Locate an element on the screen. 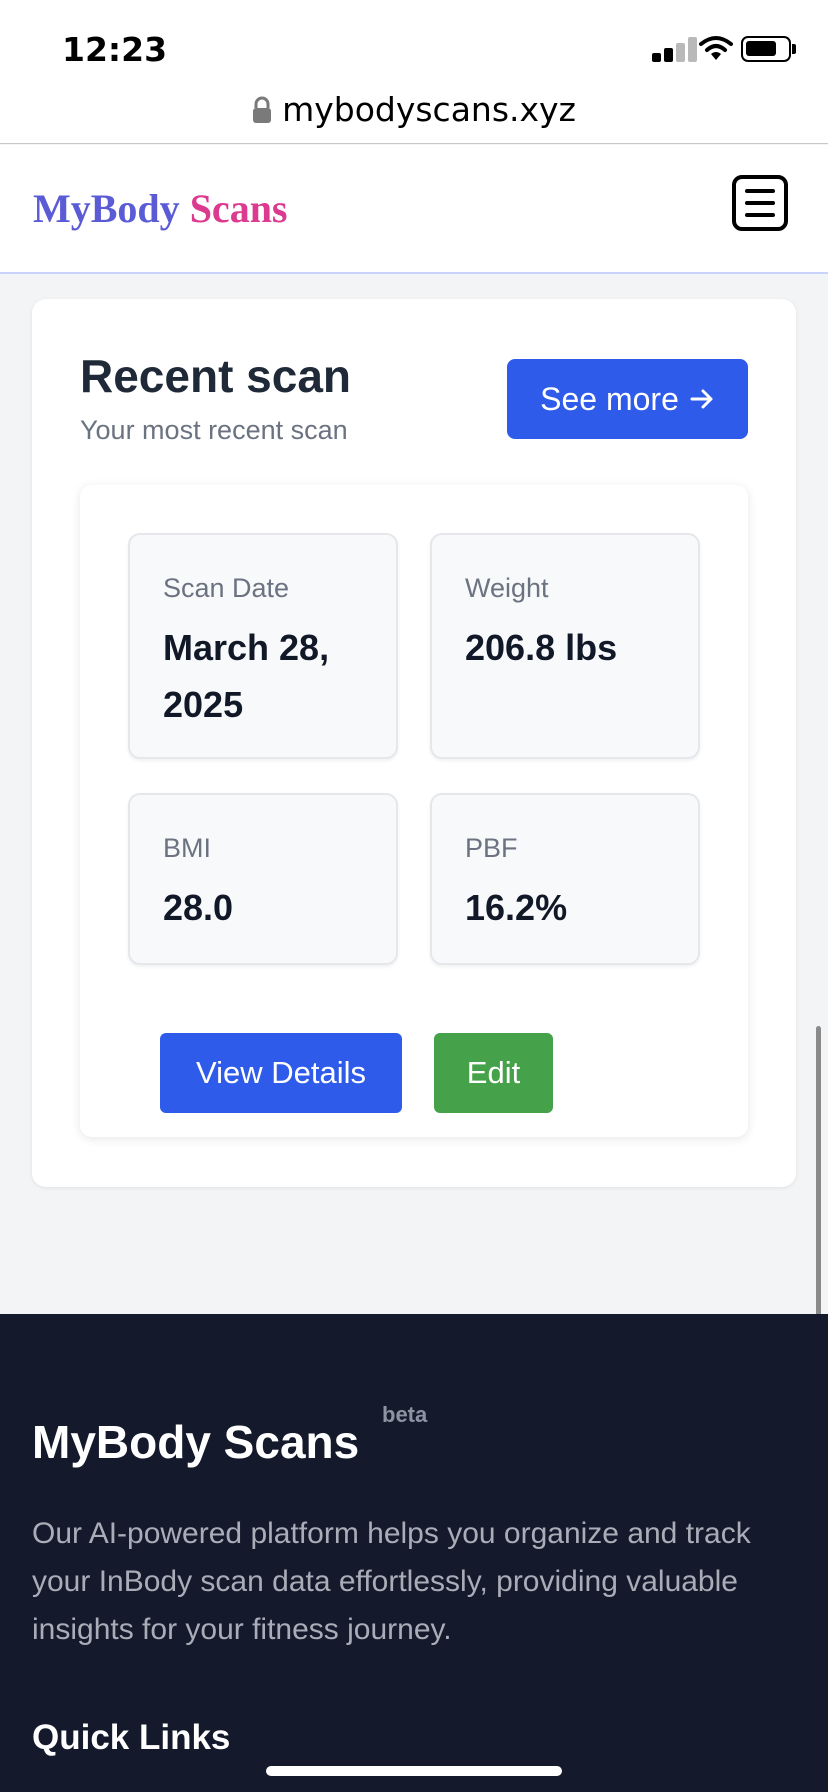 The image size is (828, 1792). menu-icon is located at coordinates (760, 191).